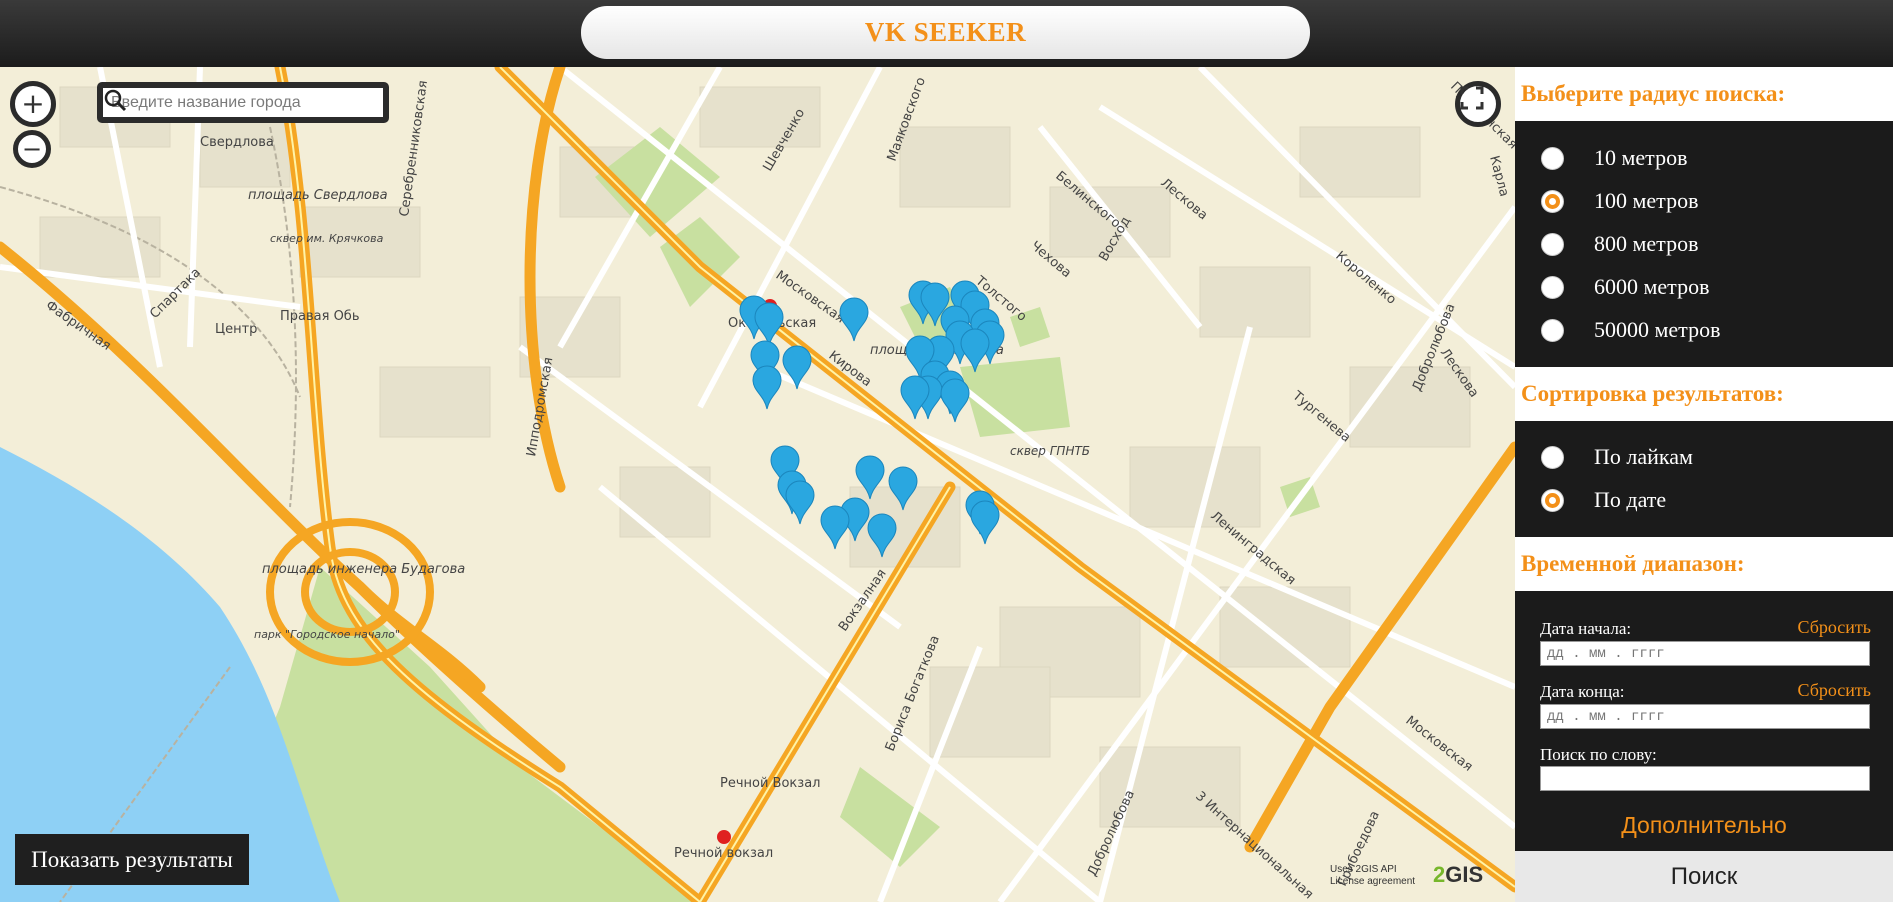 This screenshot has height=902, width=1893. I want to click on map-label: площадь инженера Будагова, so click(363, 569).